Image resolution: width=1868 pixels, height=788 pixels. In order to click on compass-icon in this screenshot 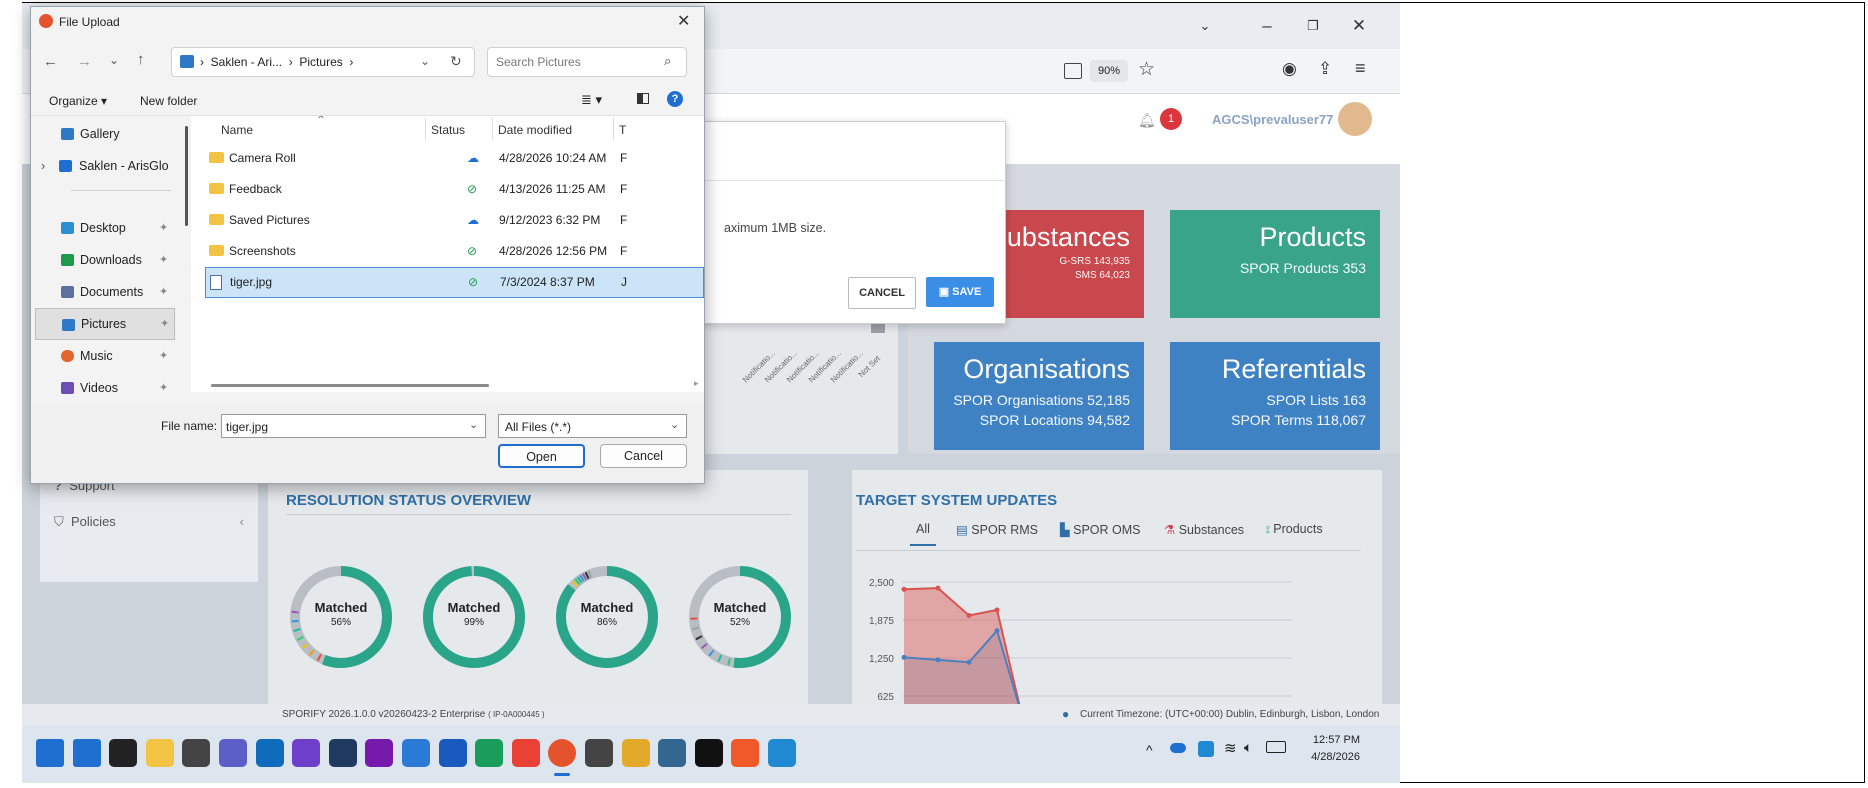, I will do `click(745, 753)`.